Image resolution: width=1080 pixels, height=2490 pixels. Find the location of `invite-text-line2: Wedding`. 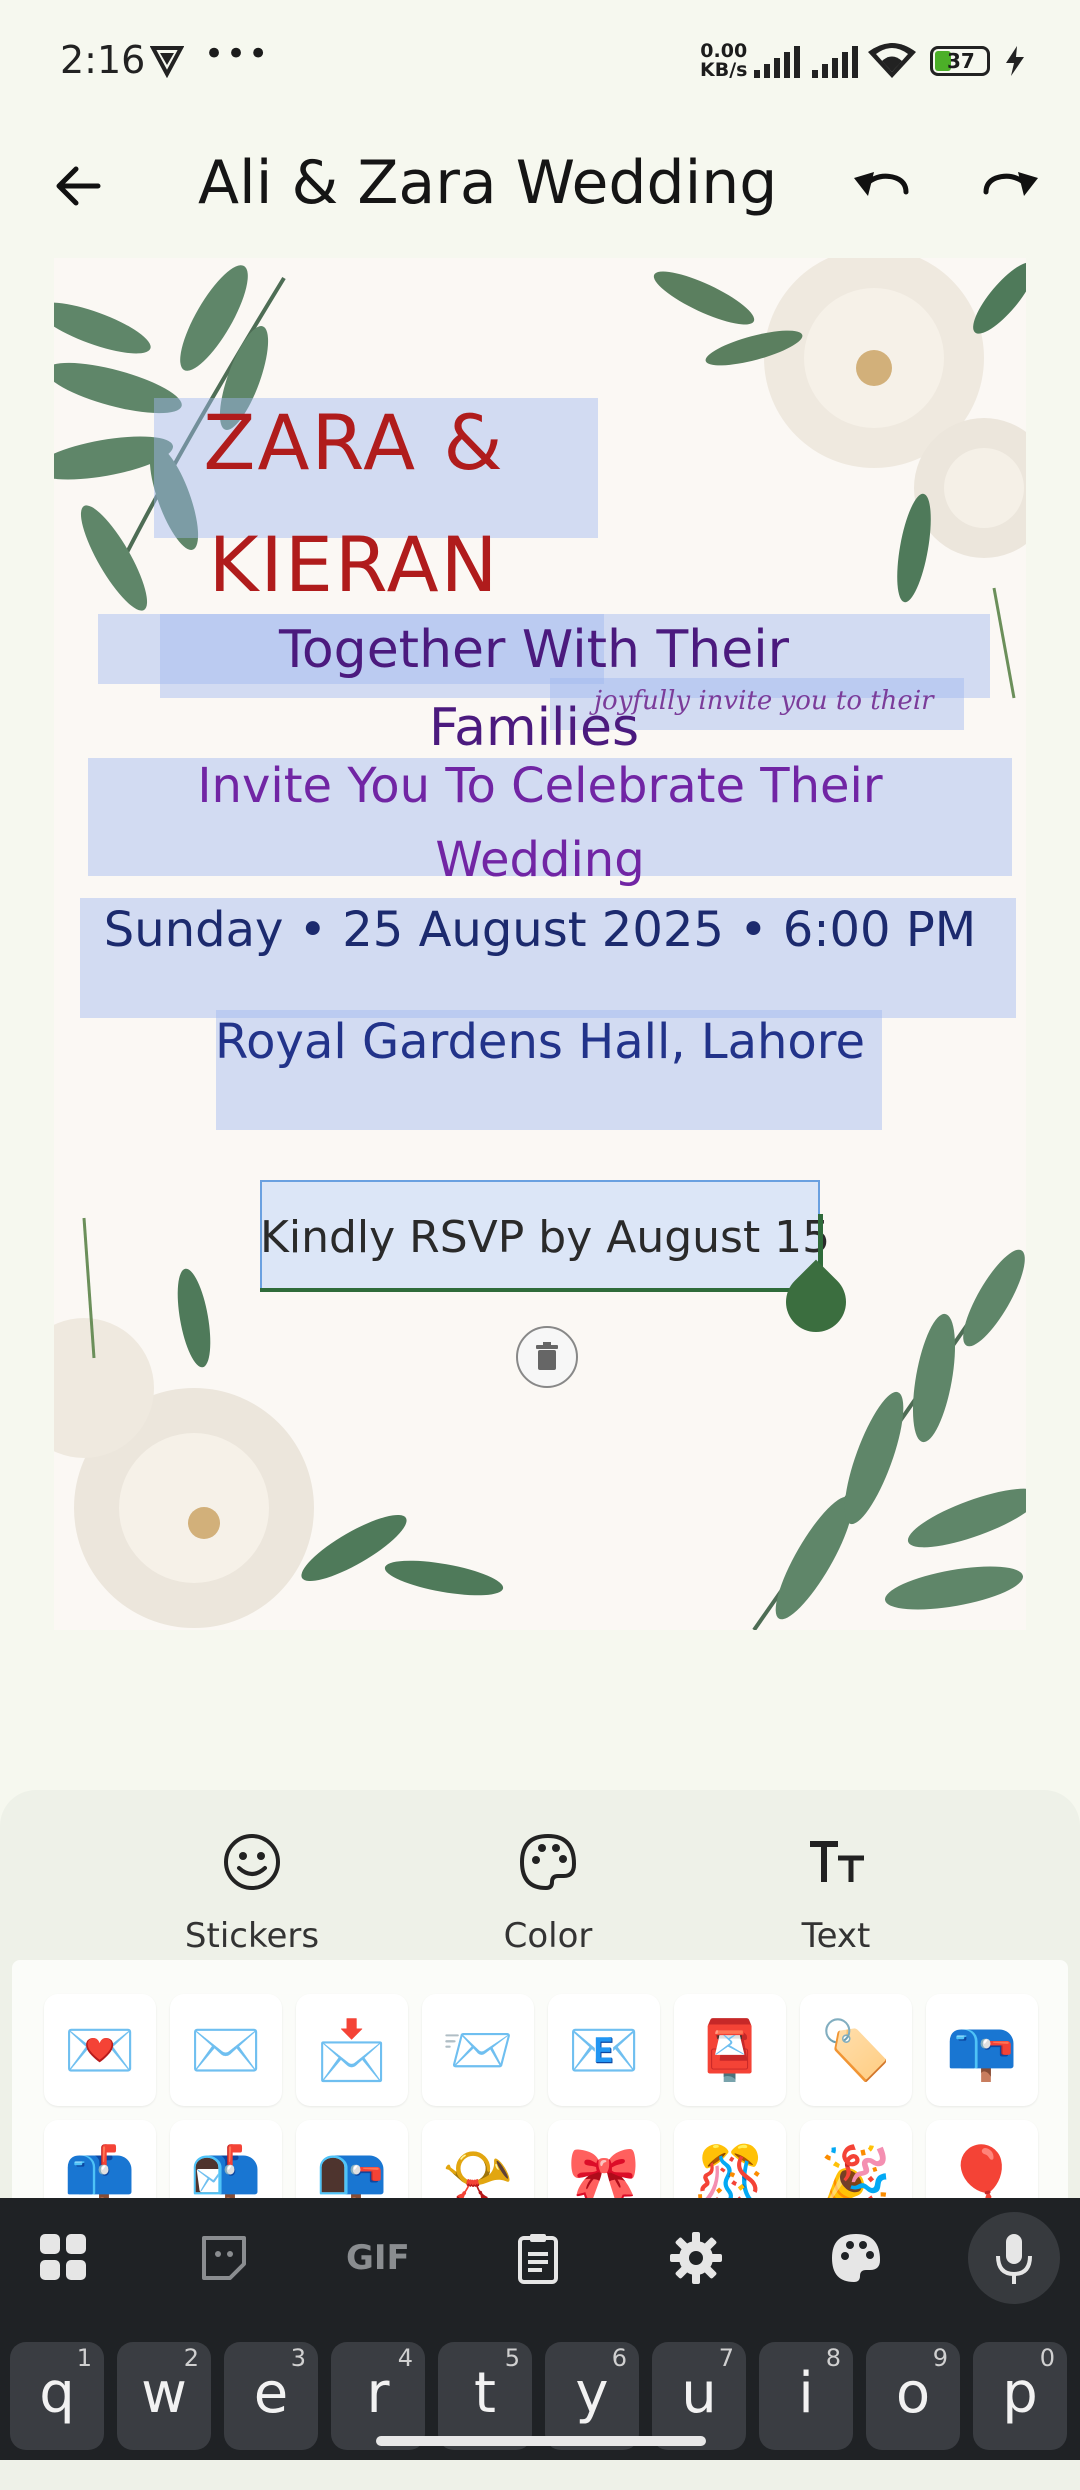

invite-text-line2: Wedding is located at coordinates (540, 860).